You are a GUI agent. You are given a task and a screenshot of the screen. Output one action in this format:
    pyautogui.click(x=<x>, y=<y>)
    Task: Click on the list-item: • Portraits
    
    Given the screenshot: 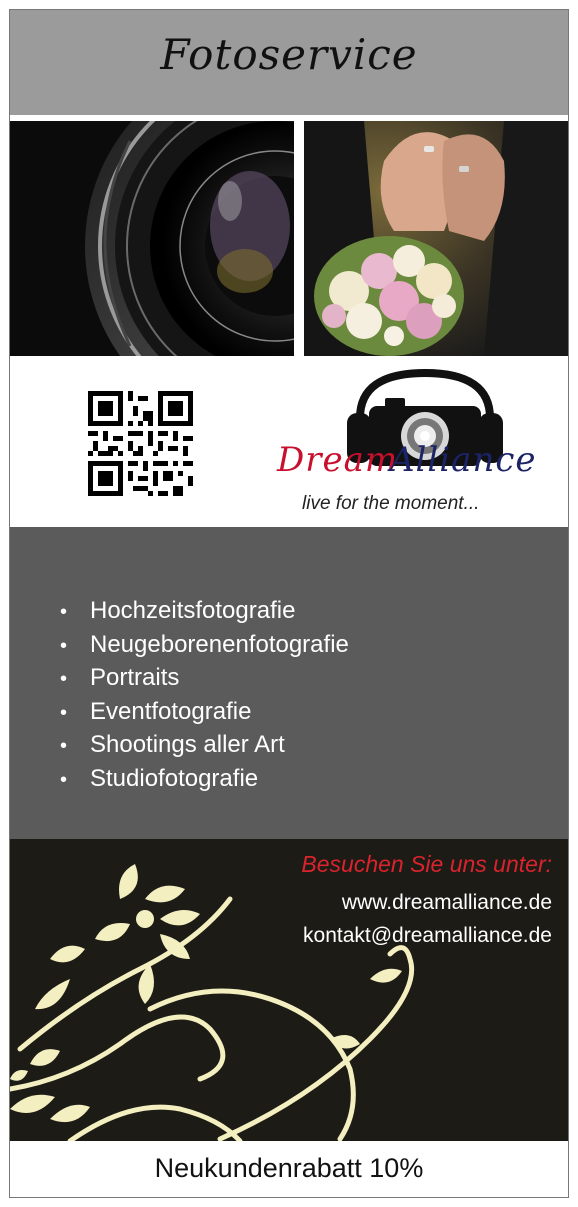 What is the action you would take?
    pyautogui.click(x=204, y=679)
    